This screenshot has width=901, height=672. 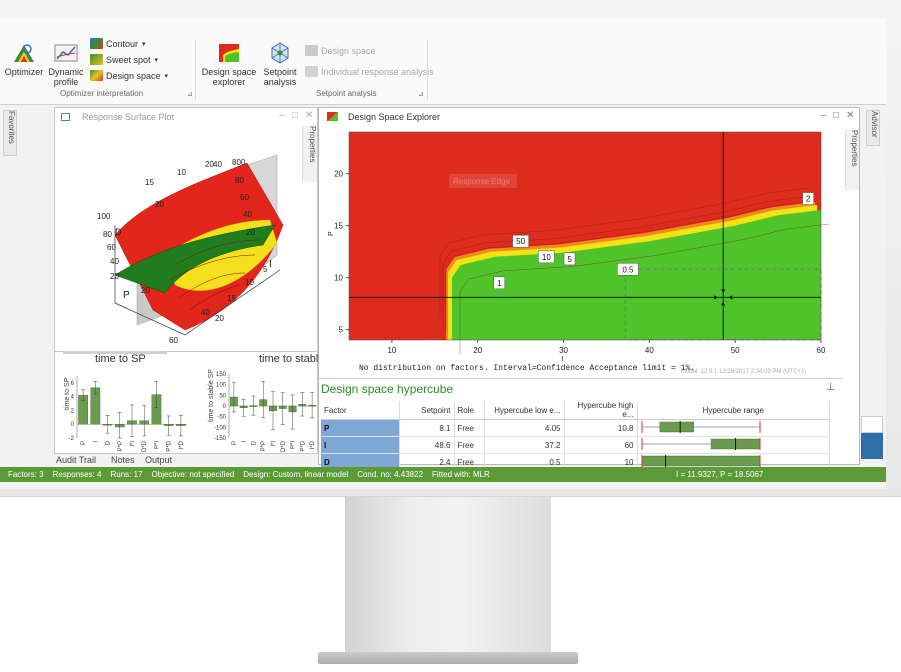 What do you see at coordinates (589, 116) in the screenshot?
I see `design-space-explorer-titlebar: Design Space Explorer` at bounding box center [589, 116].